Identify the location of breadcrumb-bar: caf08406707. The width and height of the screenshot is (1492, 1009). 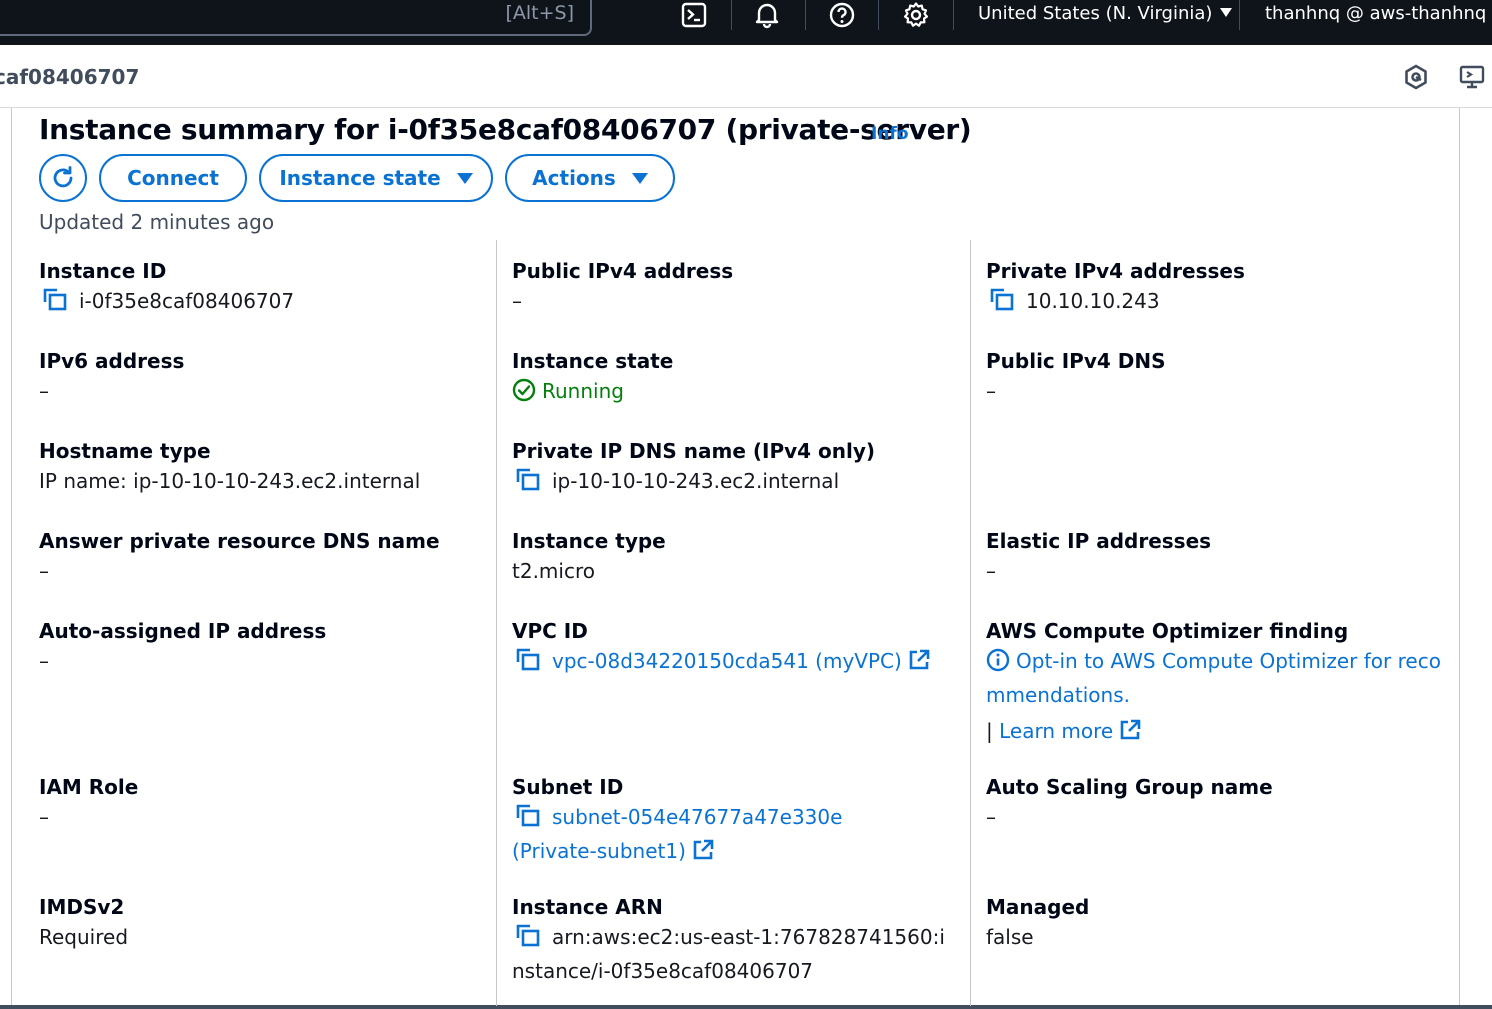
(746, 76).